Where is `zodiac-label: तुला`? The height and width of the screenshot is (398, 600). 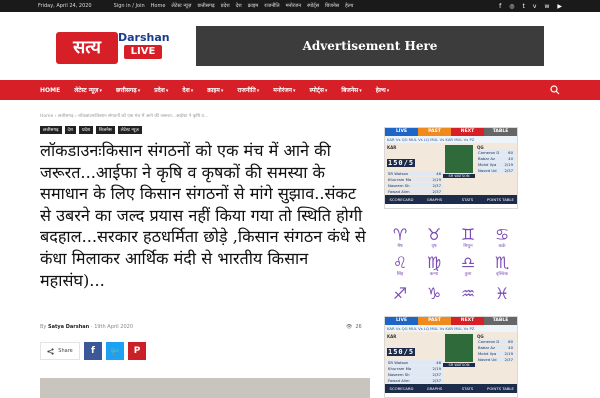 zodiac-label: तुला is located at coordinates (468, 274).